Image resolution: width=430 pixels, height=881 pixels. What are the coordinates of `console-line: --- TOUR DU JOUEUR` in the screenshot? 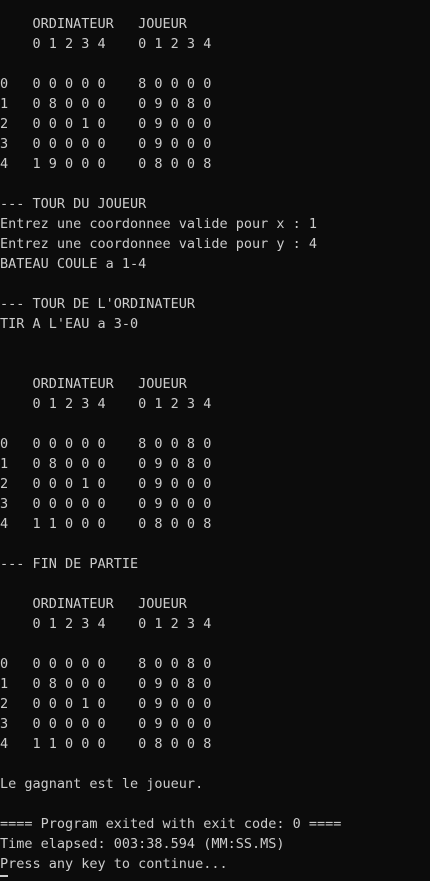 It's located at (73, 204).